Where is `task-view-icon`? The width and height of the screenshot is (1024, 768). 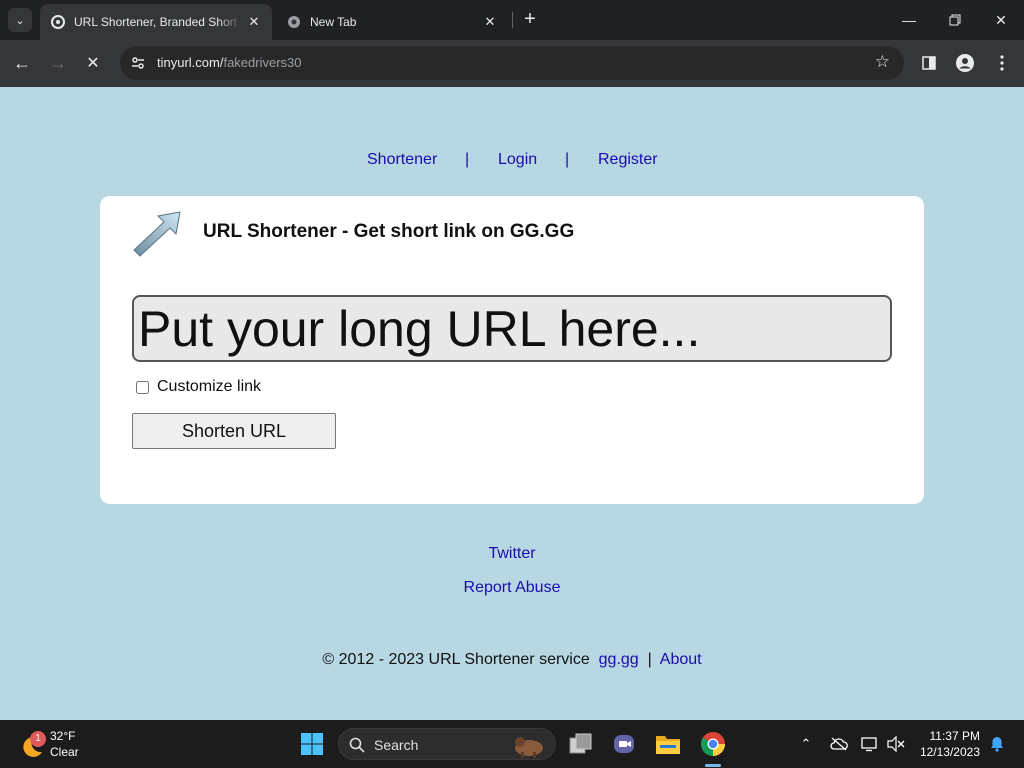
task-view-icon is located at coordinates (581, 744).